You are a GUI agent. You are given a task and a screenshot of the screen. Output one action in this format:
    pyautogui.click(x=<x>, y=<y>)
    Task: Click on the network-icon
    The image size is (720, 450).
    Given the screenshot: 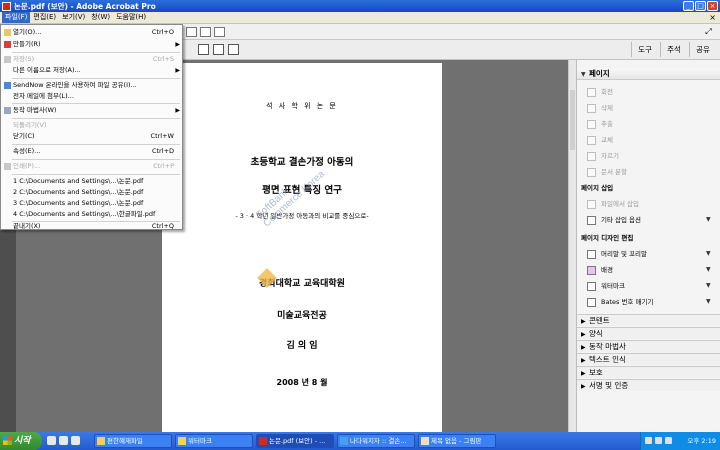 What is the action you would take?
    pyautogui.click(x=648, y=440)
    